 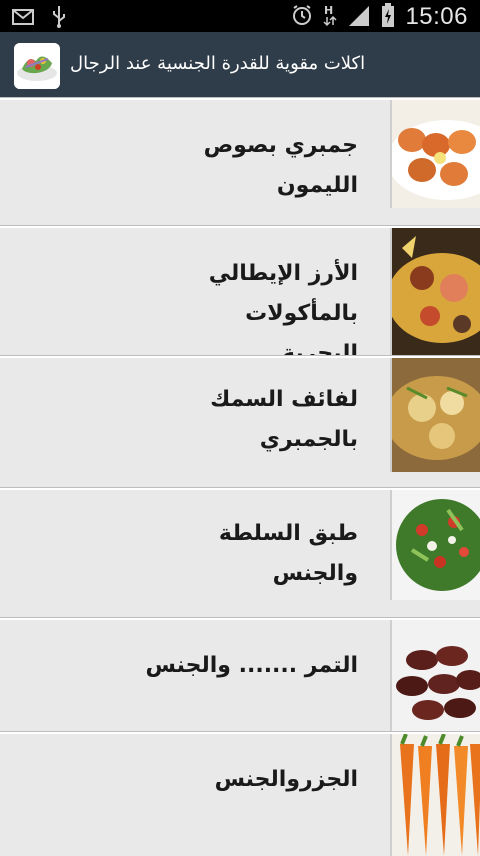 What do you see at coordinates (328, 10) in the screenshot?
I see `svg-text: H` at bounding box center [328, 10].